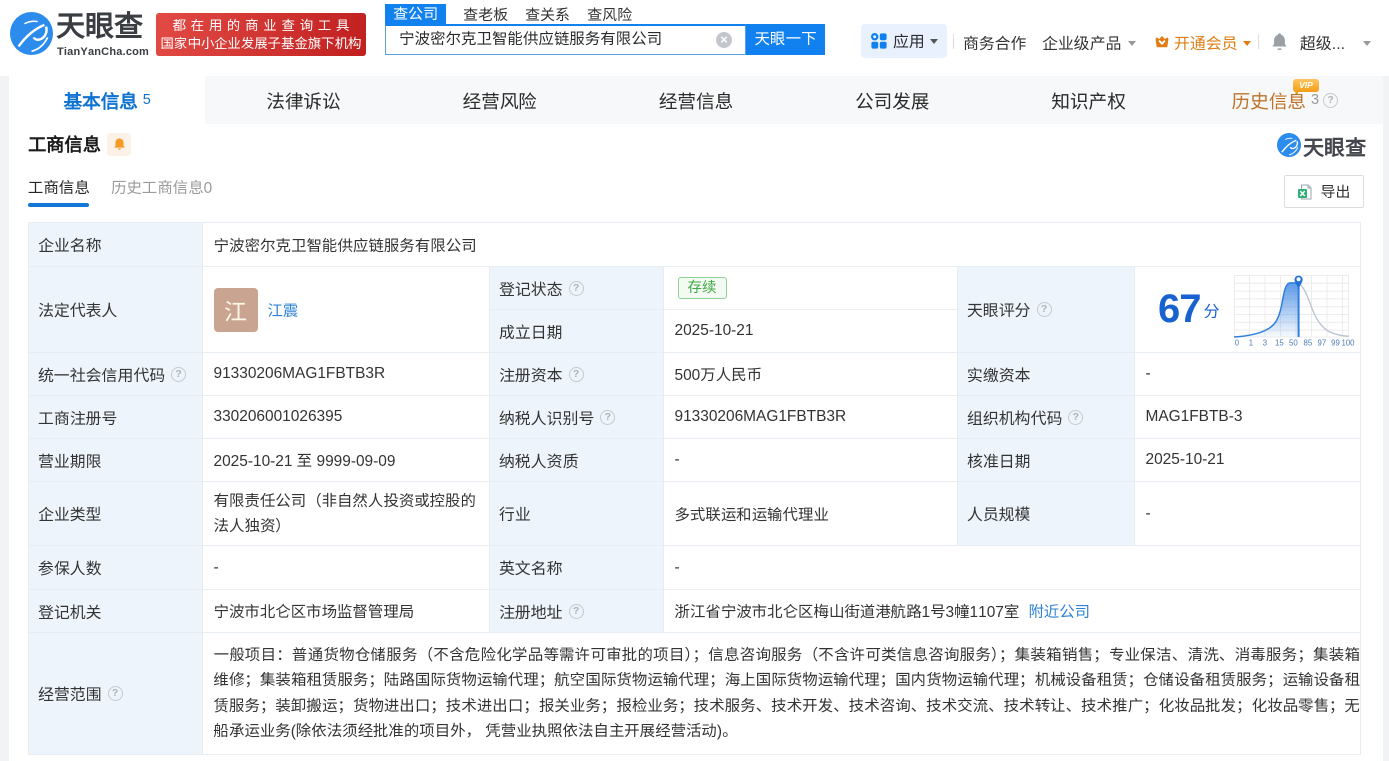  What do you see at coordinates (1307, 343) in the screenshot?
I see `svg-text: 85` at bounding box center [1307, 343].